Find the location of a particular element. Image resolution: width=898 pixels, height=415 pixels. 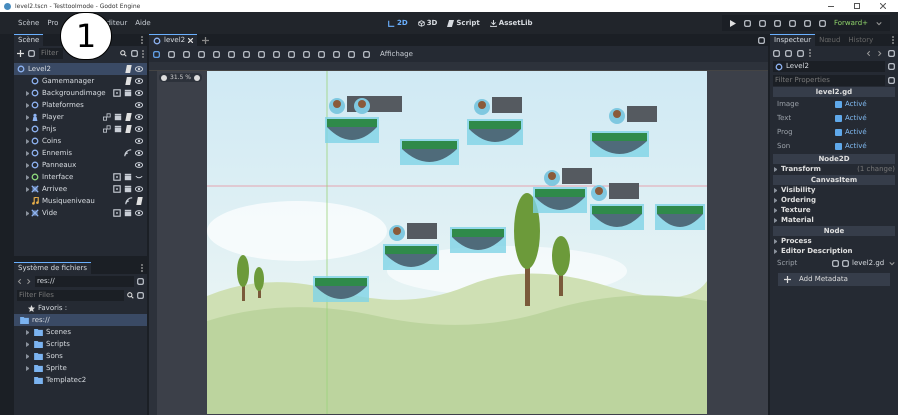

download-icon is located at coordinates (493, 23).